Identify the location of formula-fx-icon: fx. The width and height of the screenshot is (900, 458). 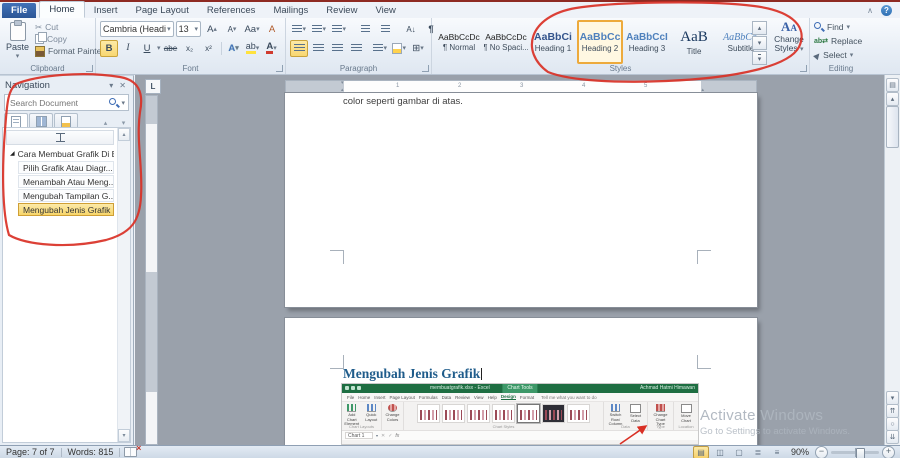
(397, 436).